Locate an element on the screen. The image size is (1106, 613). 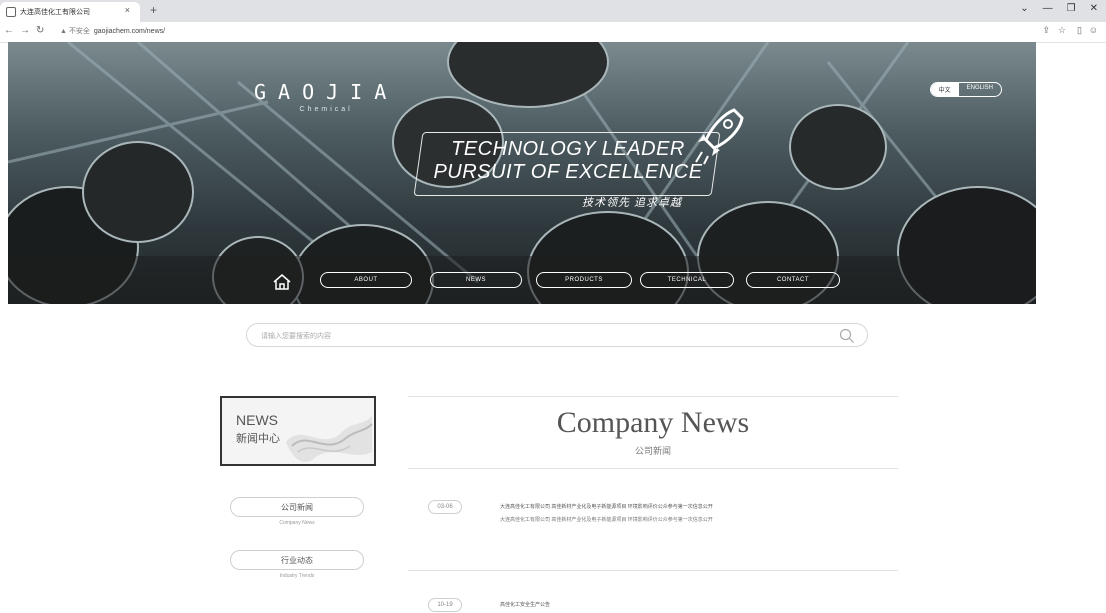
page-title: Company News is located at coordinates (653, 422).